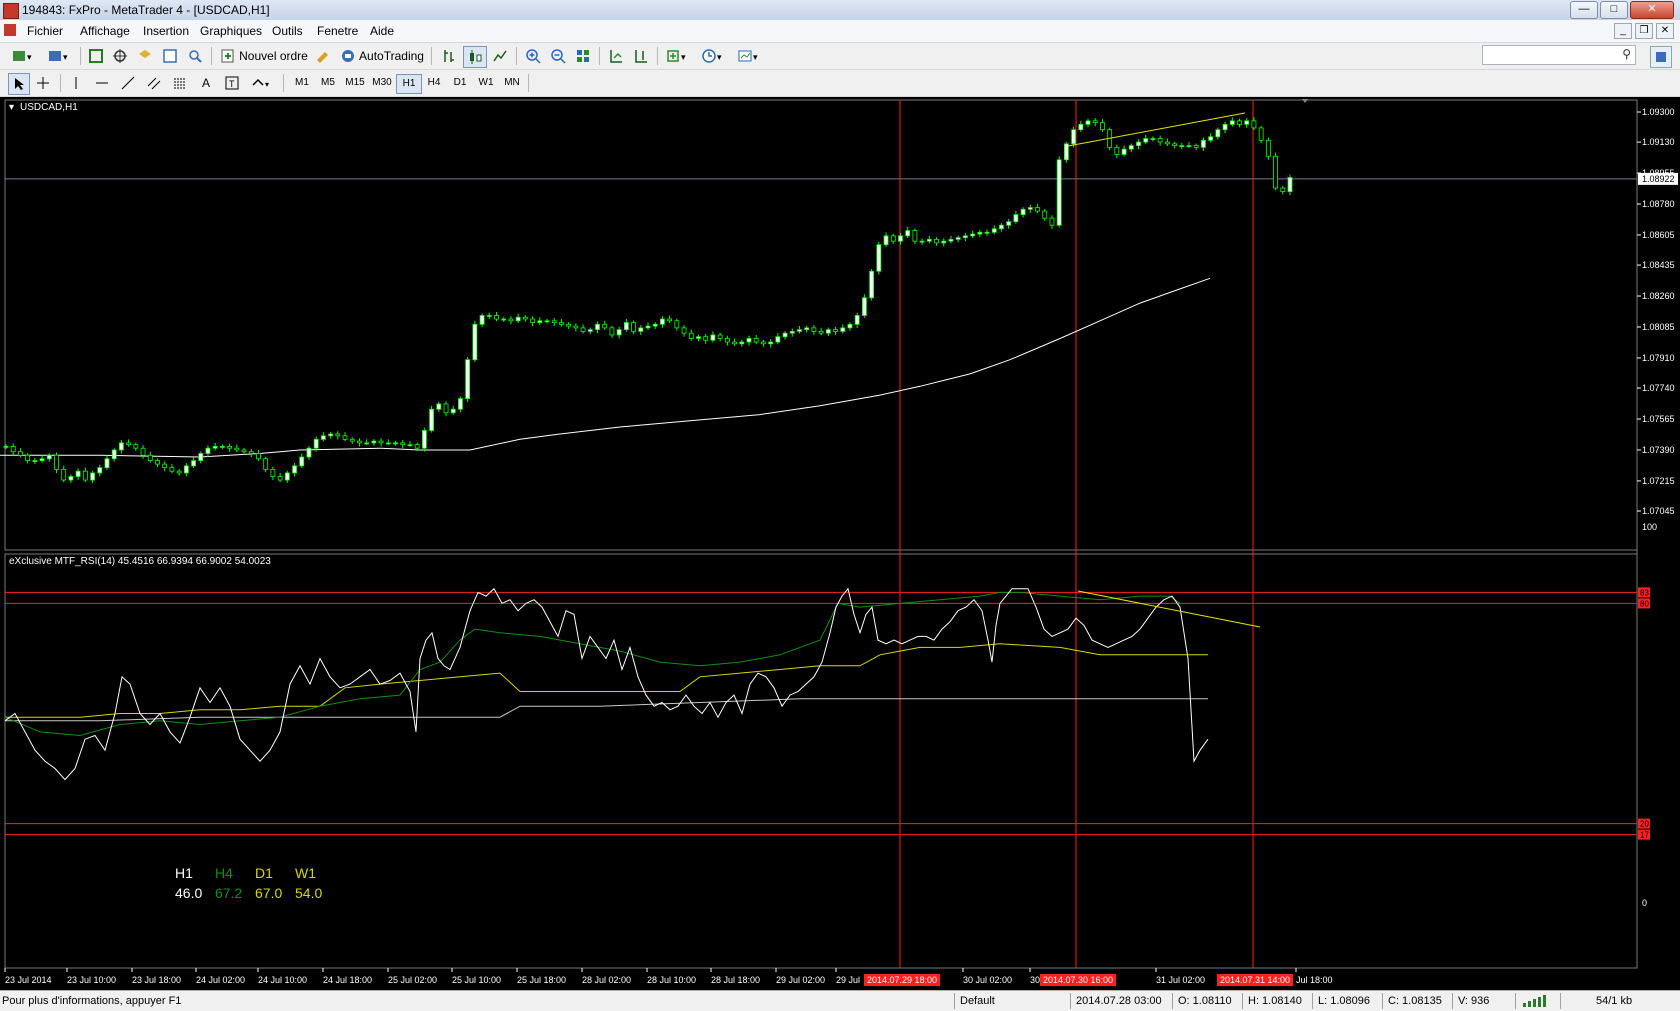 The height and width of the screenshot is (1011, 1680). What do you see at coordinates (1305, 101) in the screenshot?
I see `shift-marker-icon` at bounding box center [1305, 101].